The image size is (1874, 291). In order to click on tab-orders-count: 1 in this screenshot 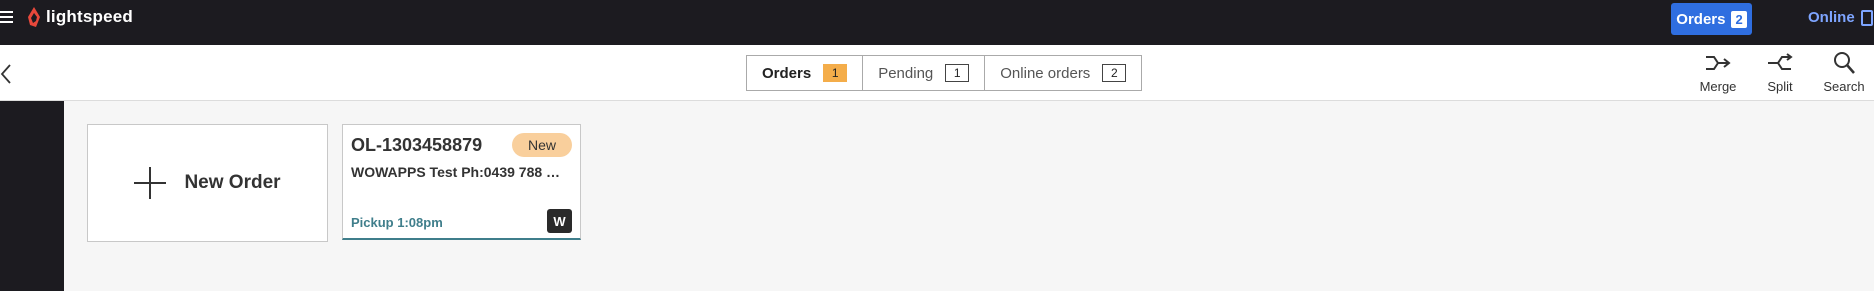, I will do `click(835, 73)`.